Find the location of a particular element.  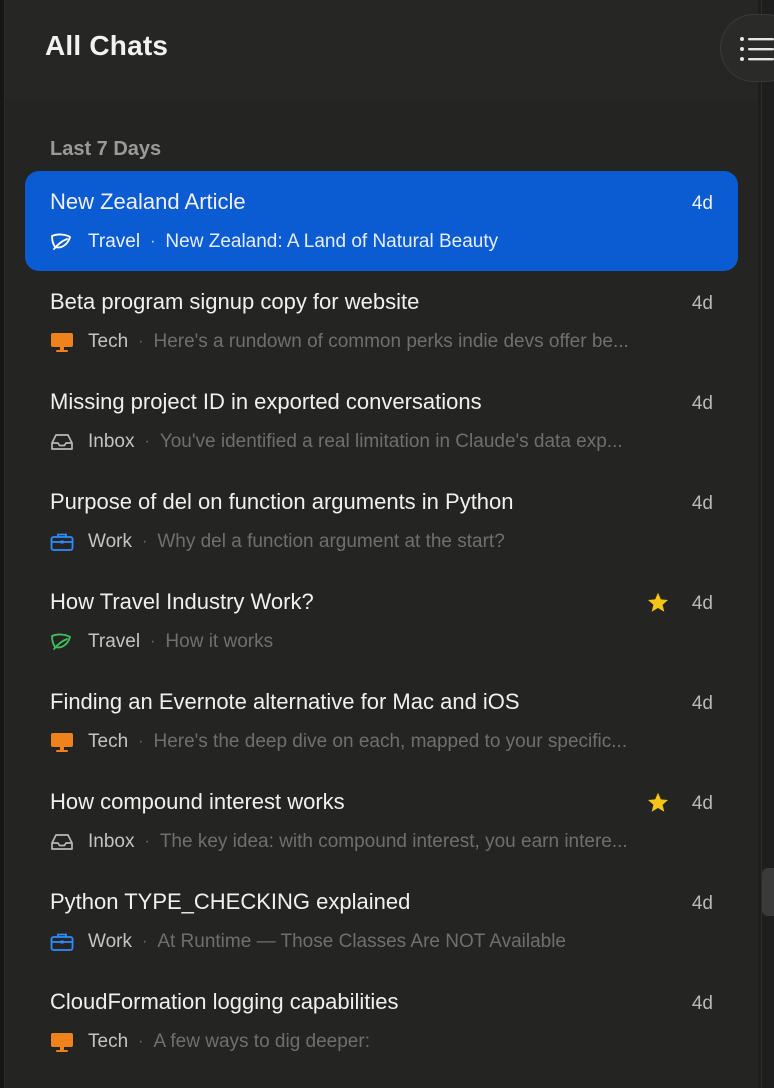

list-icon is located at coordinates (757, 49).